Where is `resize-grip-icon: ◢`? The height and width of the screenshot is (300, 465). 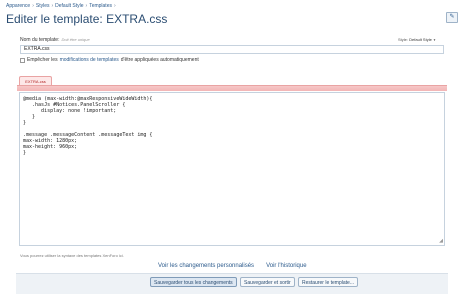 resize-grip-icon: ◢ is located at coordinates (441, 241).